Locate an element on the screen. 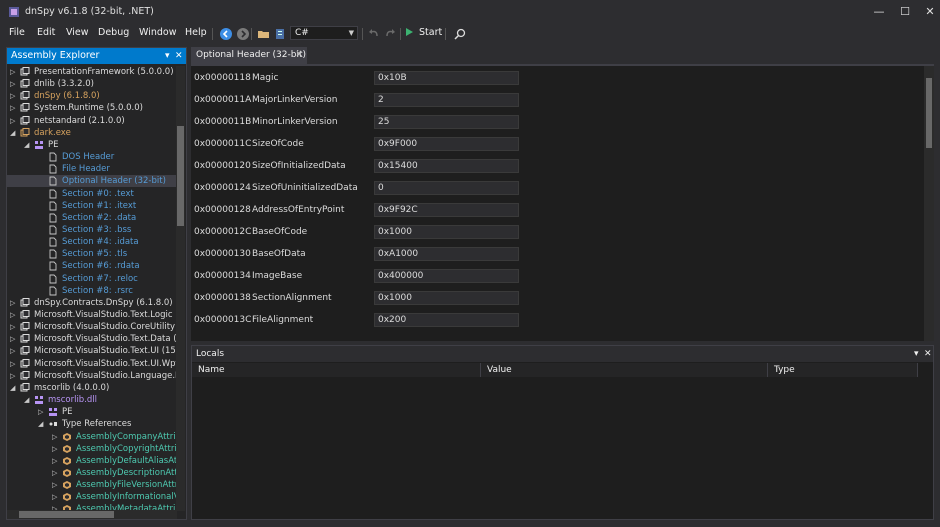 This screenshot has width=940, height=527. tree-item: ▷ AssemblyFileVersionAttrib is located at coordinates (92, 485).